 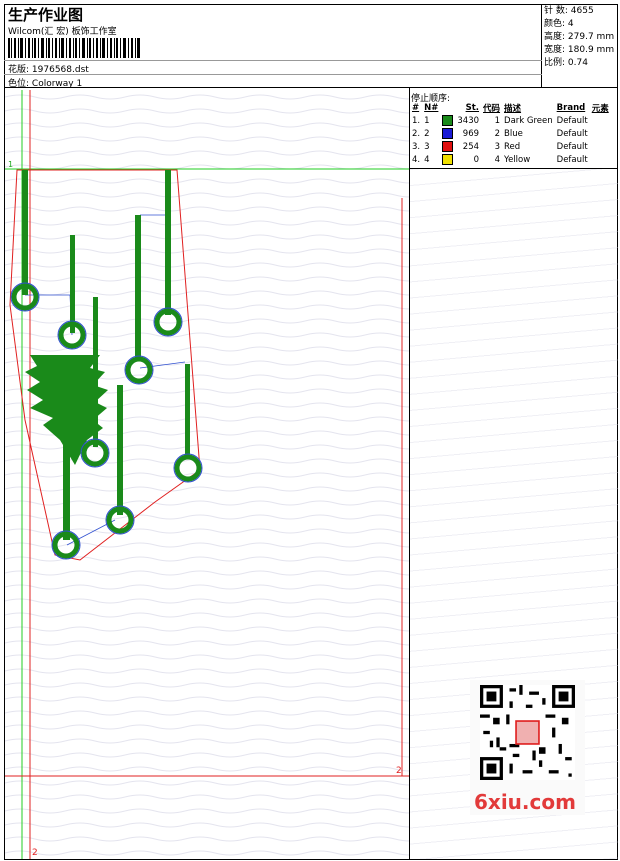 I want to click on spec-height: 高度: 279.7 mm, so click(x=579, y=37).